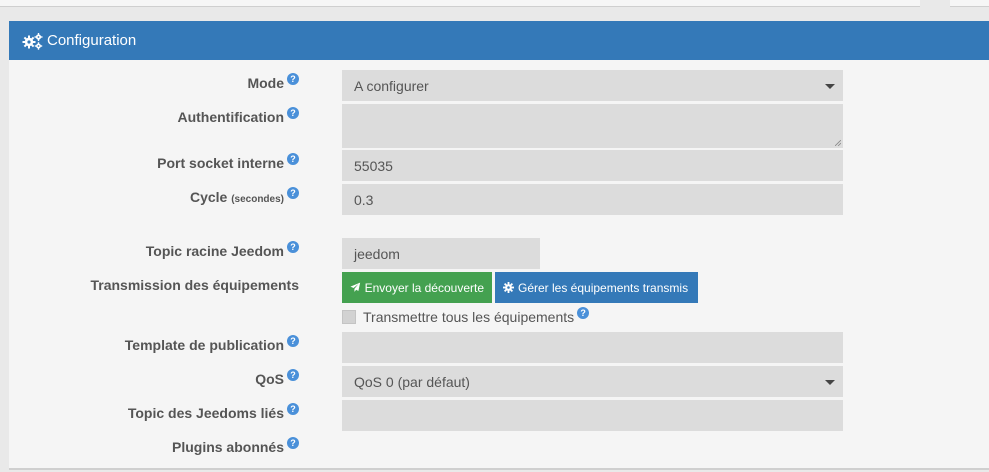 The image size is (989, 472). Describe the element at coordinates (349, 317) in the screenshot. I see `transmit-all-checkbox` at that location.